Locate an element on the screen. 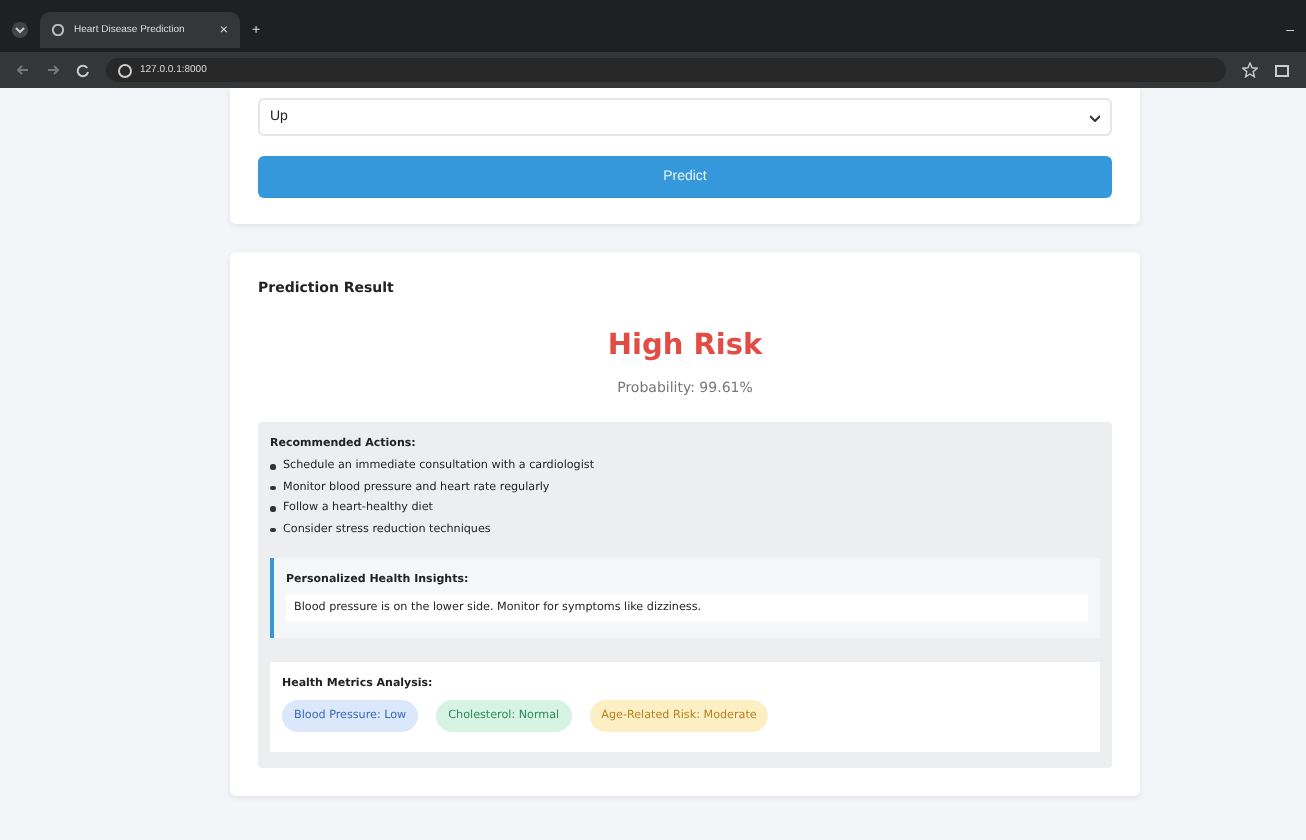  back-icon is located at coordinates (23, 70).